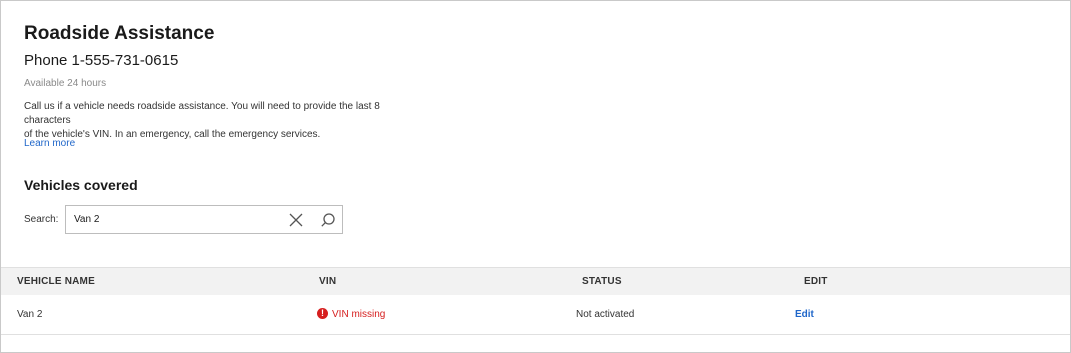 This screenshot has height=353, width=1071. What do you see at coordinates (359, 314) in the screenshot?
I see `vin-status-cell: VIN missing` at bounding box center [359, 314].